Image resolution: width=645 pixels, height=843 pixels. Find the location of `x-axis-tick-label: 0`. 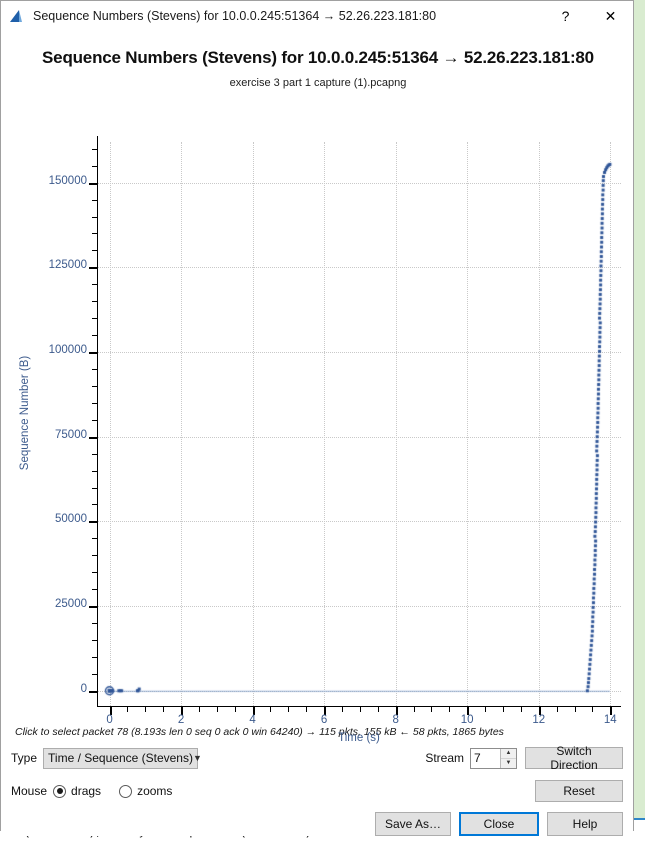

x-axis-tick-label: 0 is located at coordinates (109, 720).